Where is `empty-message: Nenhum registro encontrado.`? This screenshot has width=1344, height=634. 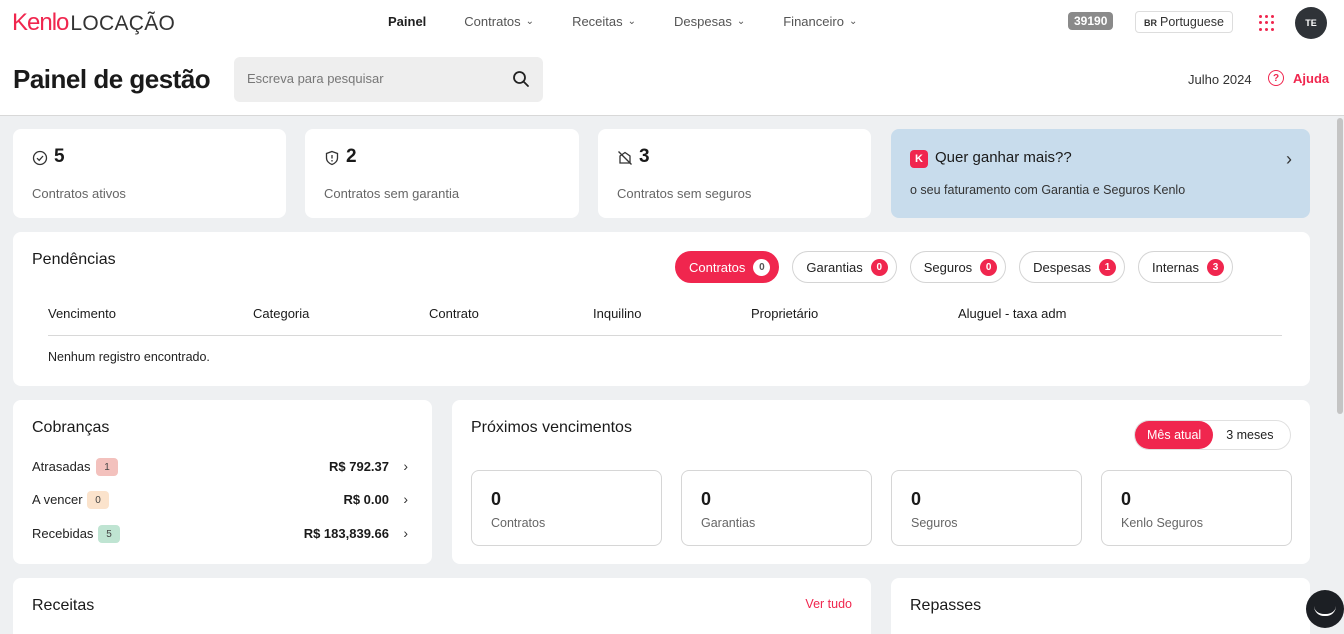 empty-message: Nenhum registro encontrado. is located at coordinates (129, 357).